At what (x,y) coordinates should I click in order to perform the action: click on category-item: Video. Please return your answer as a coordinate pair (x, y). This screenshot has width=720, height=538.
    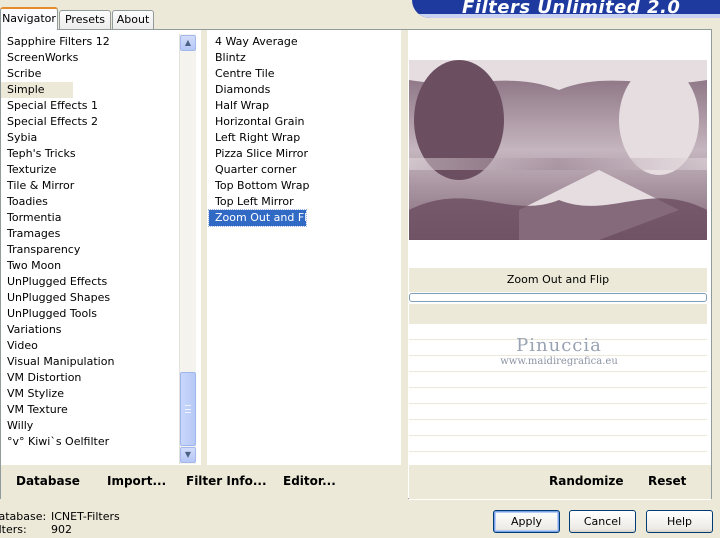
    Looking at the image, I should click on (90, 346).